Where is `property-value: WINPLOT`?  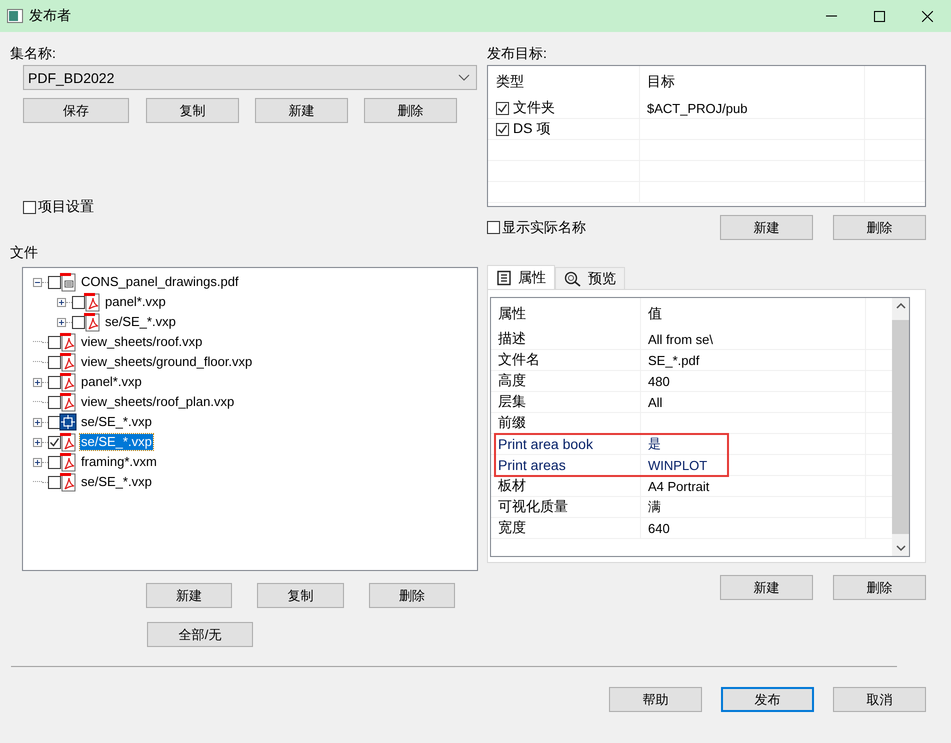 property-value: WINPLOT is located at coordinates (678, 465).